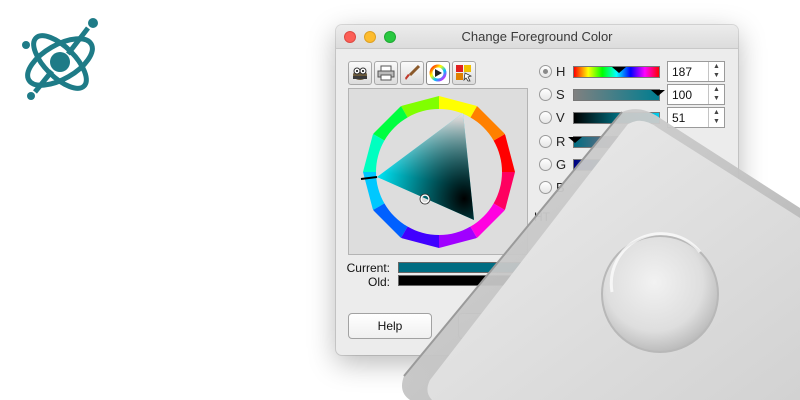 The width and height of the screenshot is (800, 400). I want to click on channel-row-s: S 100 ▲ ▼, so click(636, 95).